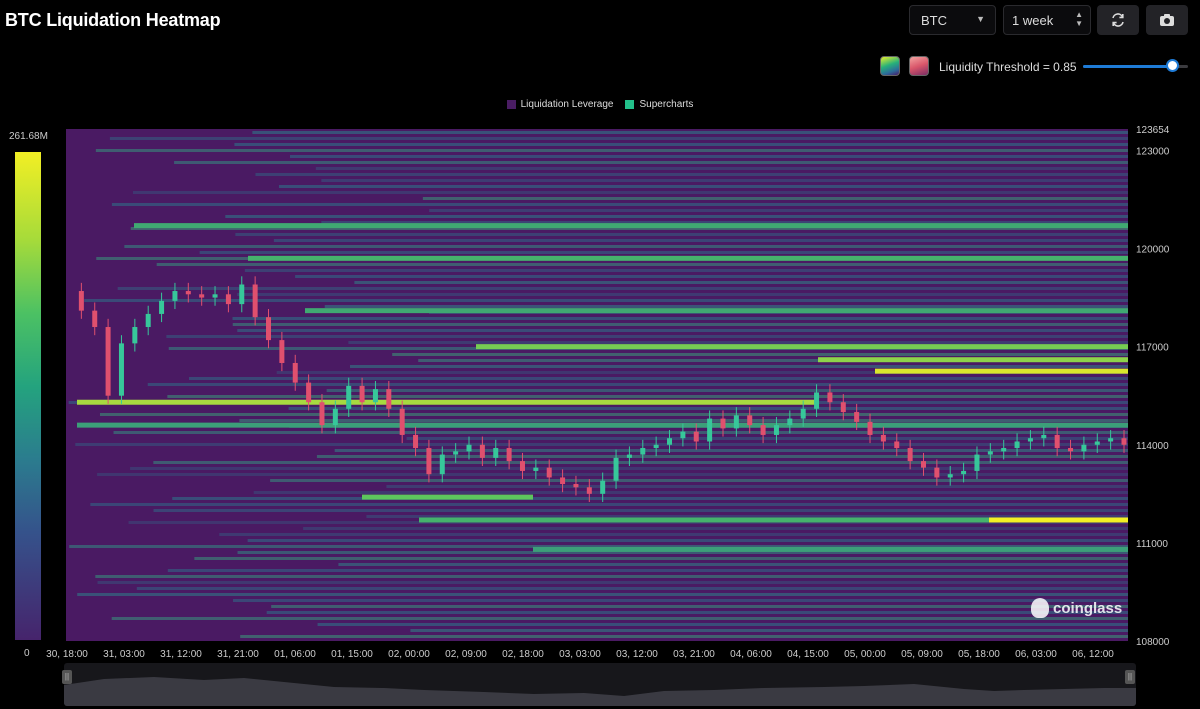 This screenshot has height=709, width=1200. What do you see at coordinates (1076, 608) in the screenshot?
I see `coinglass-watermark: coinglass` at bounding box center [1076, 608].